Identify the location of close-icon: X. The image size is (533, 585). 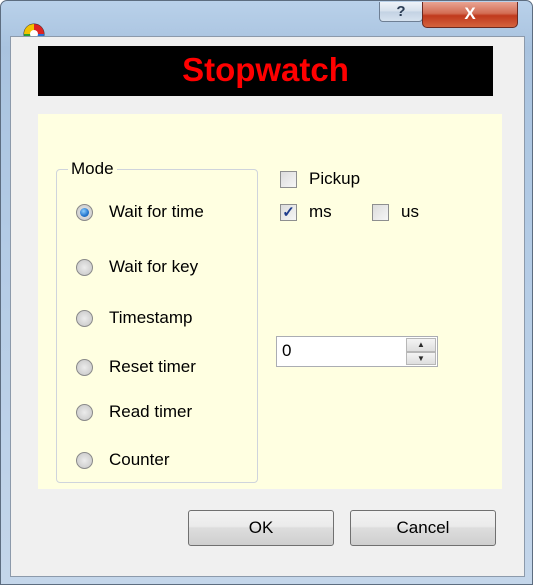
(470, 13).